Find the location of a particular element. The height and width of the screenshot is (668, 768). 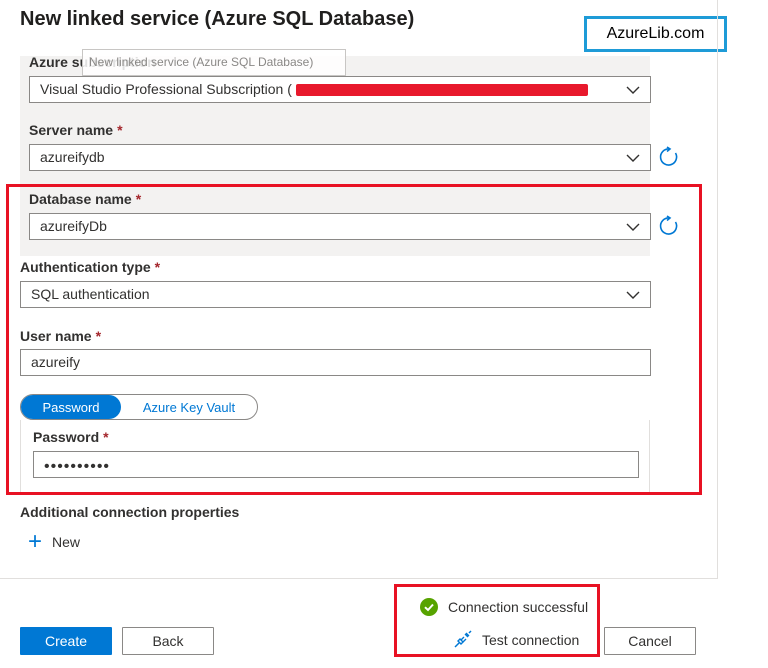

add-property-button: + New is located at coordinates (54, 541).